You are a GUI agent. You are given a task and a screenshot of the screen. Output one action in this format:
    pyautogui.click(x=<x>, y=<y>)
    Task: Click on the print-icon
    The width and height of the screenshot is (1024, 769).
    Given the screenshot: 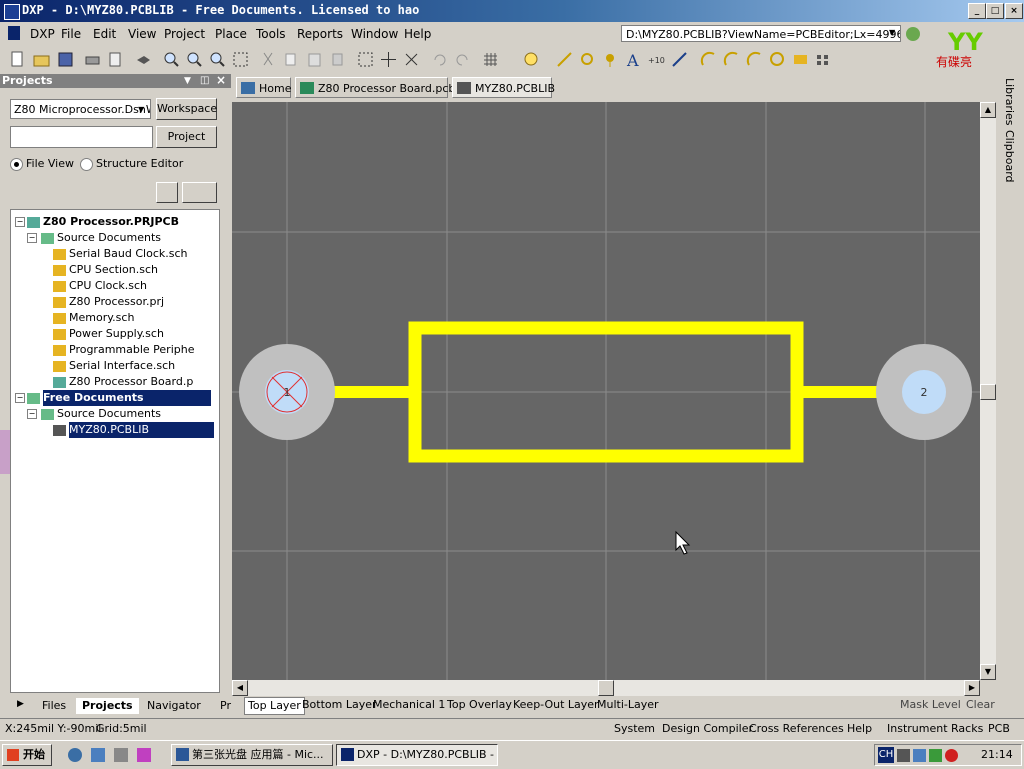 What is the action you would take?
    pyautogui.click(x=92, y=59)
    